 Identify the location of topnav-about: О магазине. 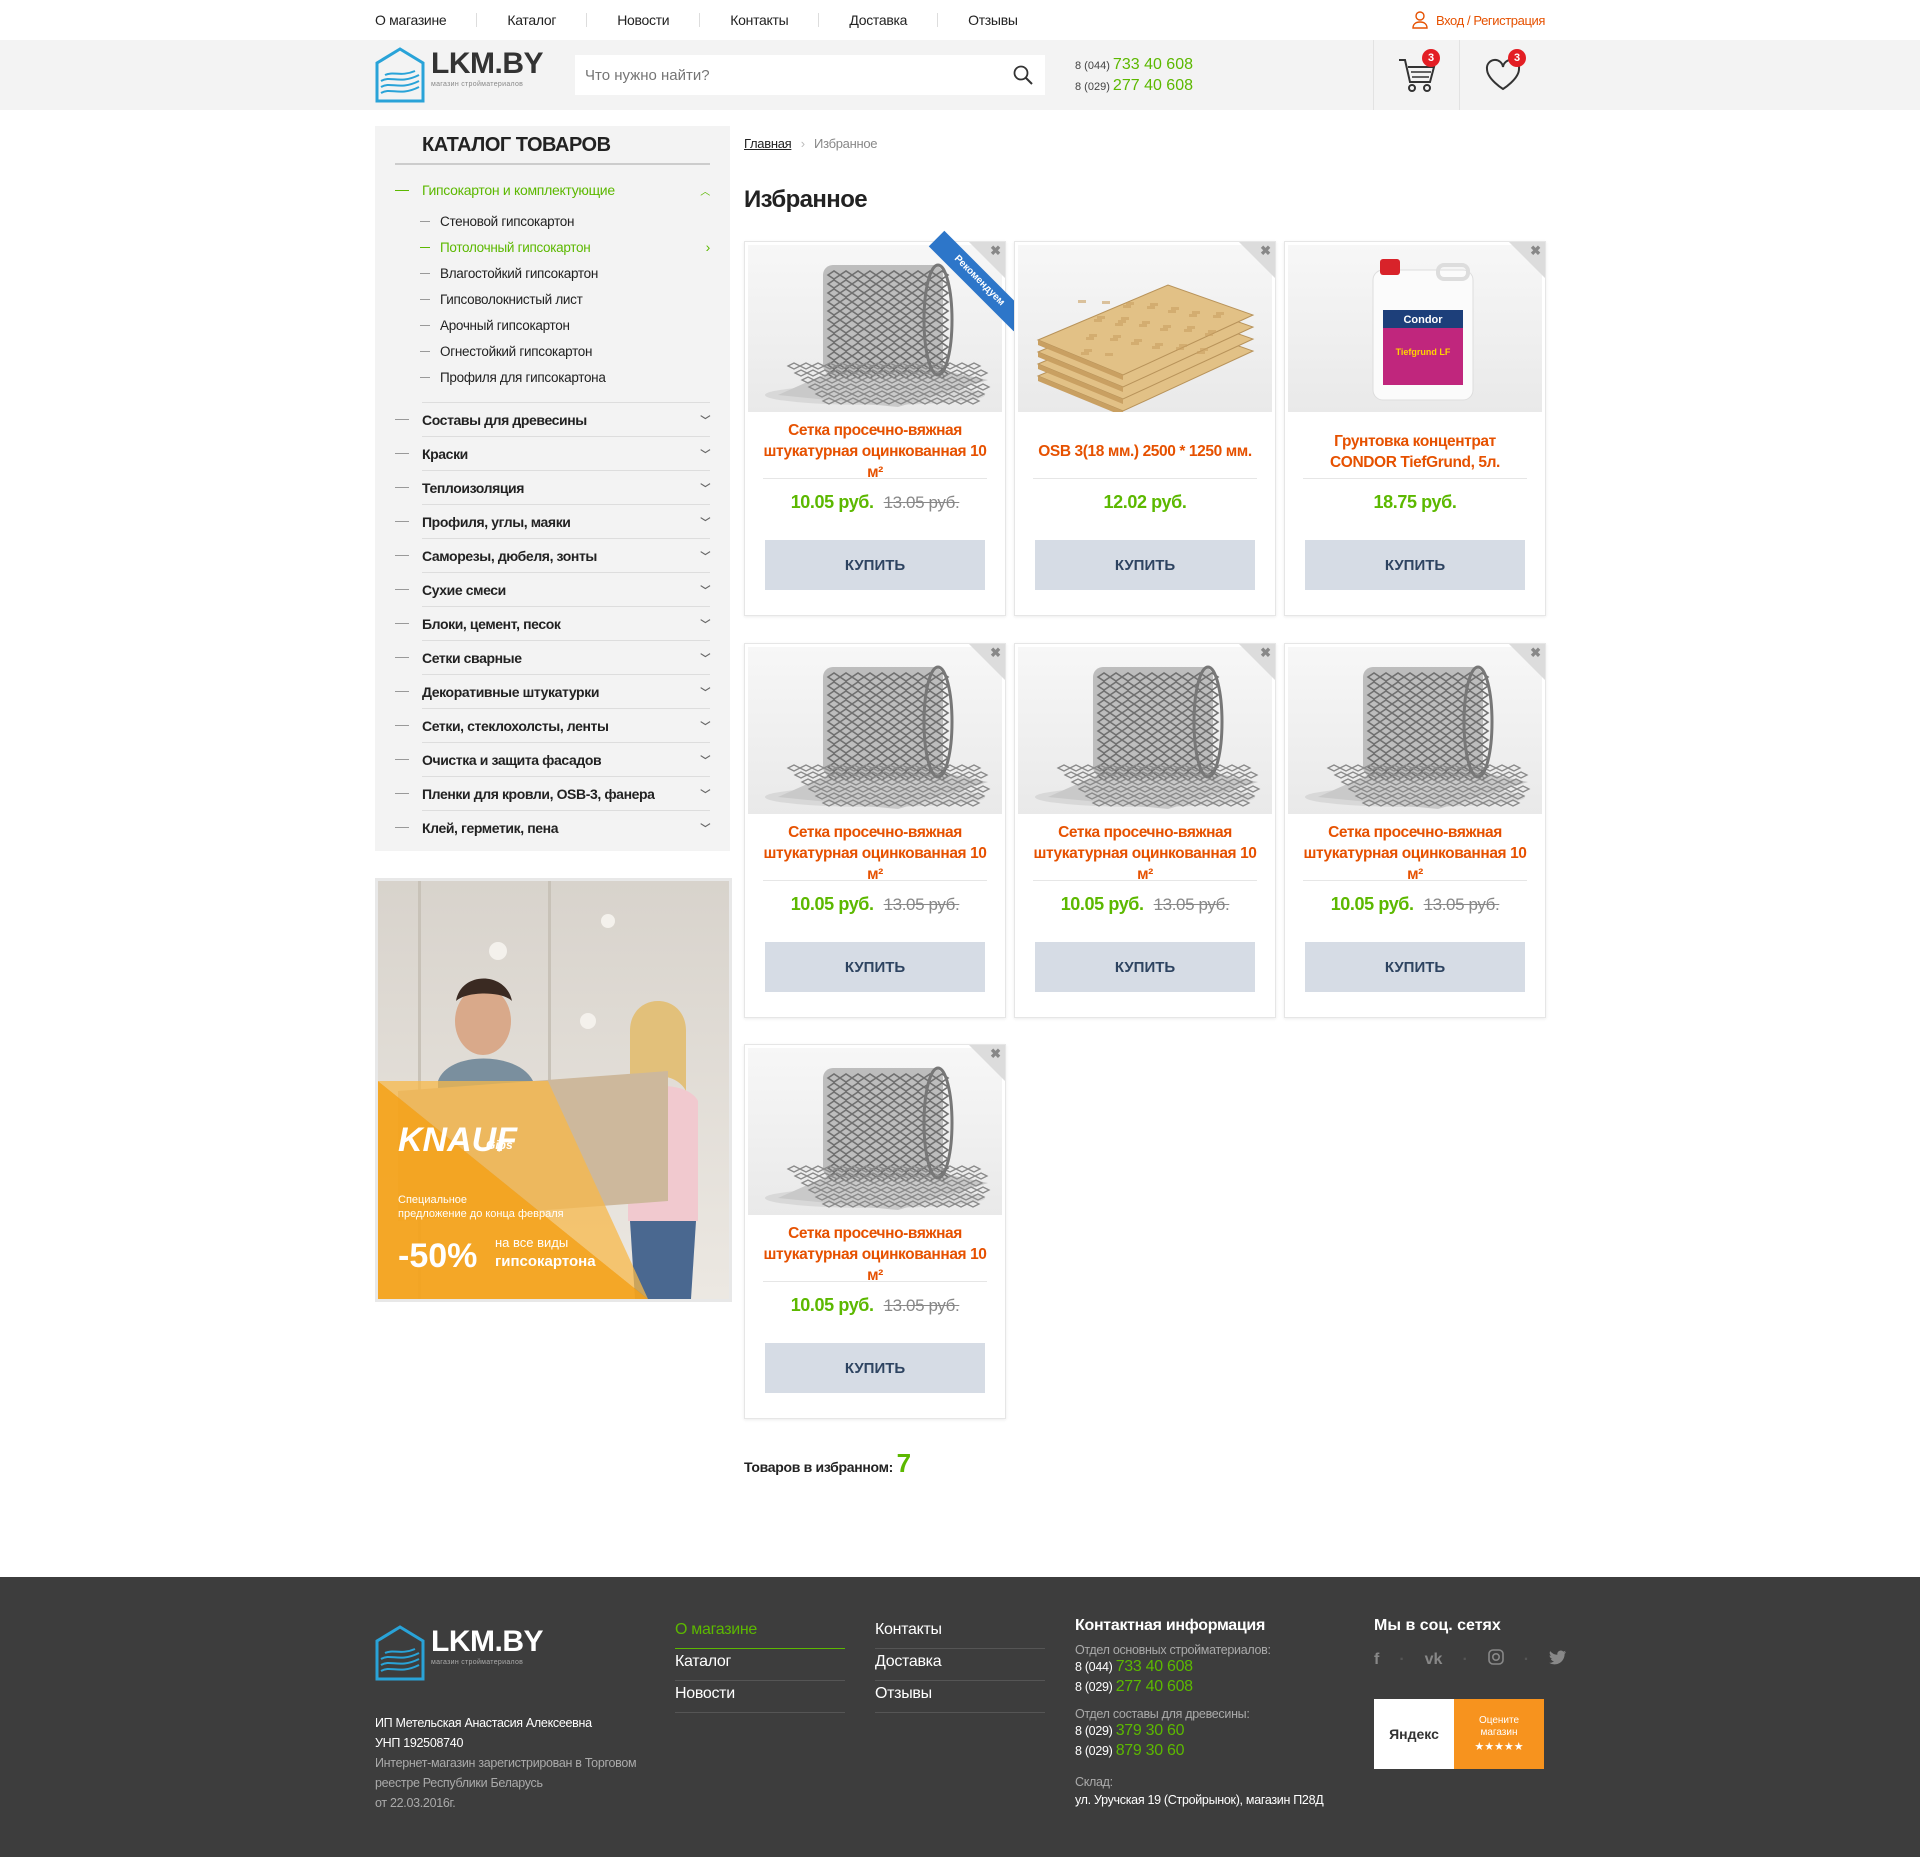
(425, 20).